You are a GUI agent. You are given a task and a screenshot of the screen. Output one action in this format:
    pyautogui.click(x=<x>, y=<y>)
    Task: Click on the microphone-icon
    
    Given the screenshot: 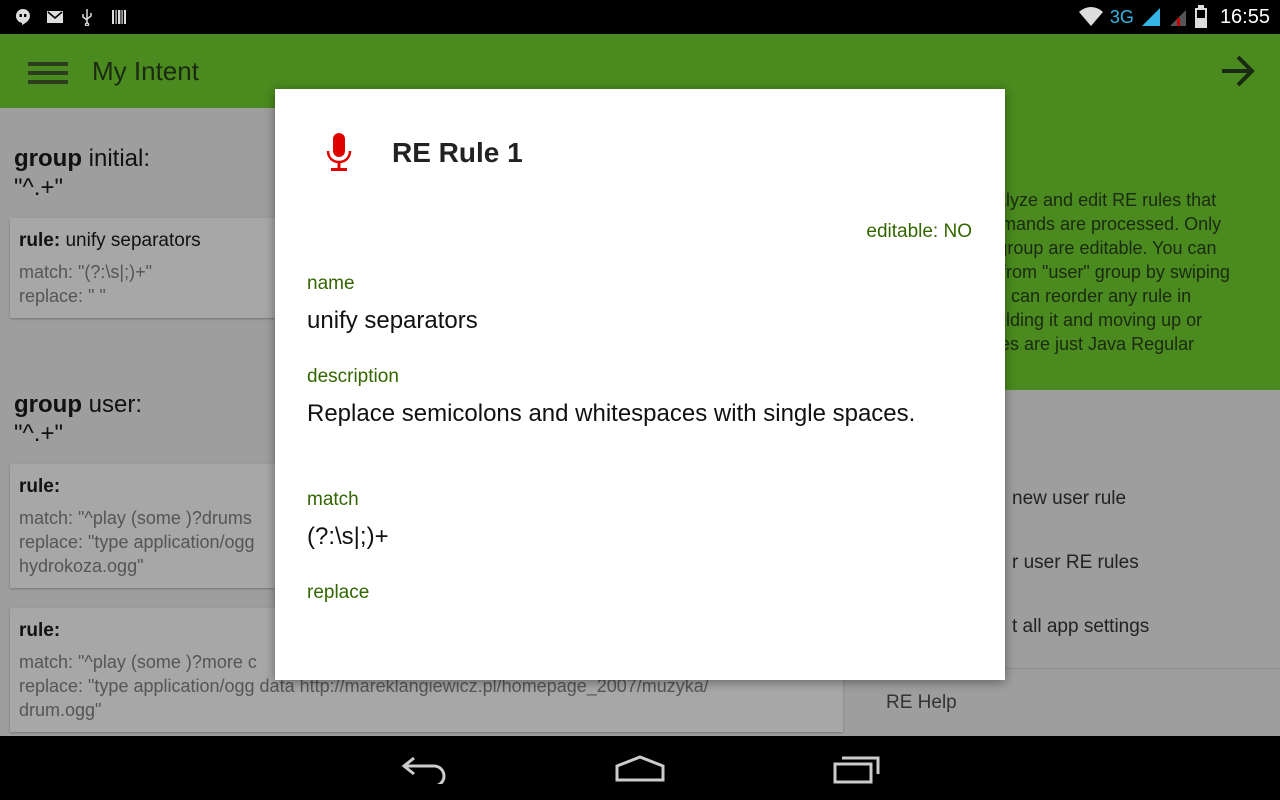 What is the action you would take?
    pyautogui.click(x=339, y=152)
    